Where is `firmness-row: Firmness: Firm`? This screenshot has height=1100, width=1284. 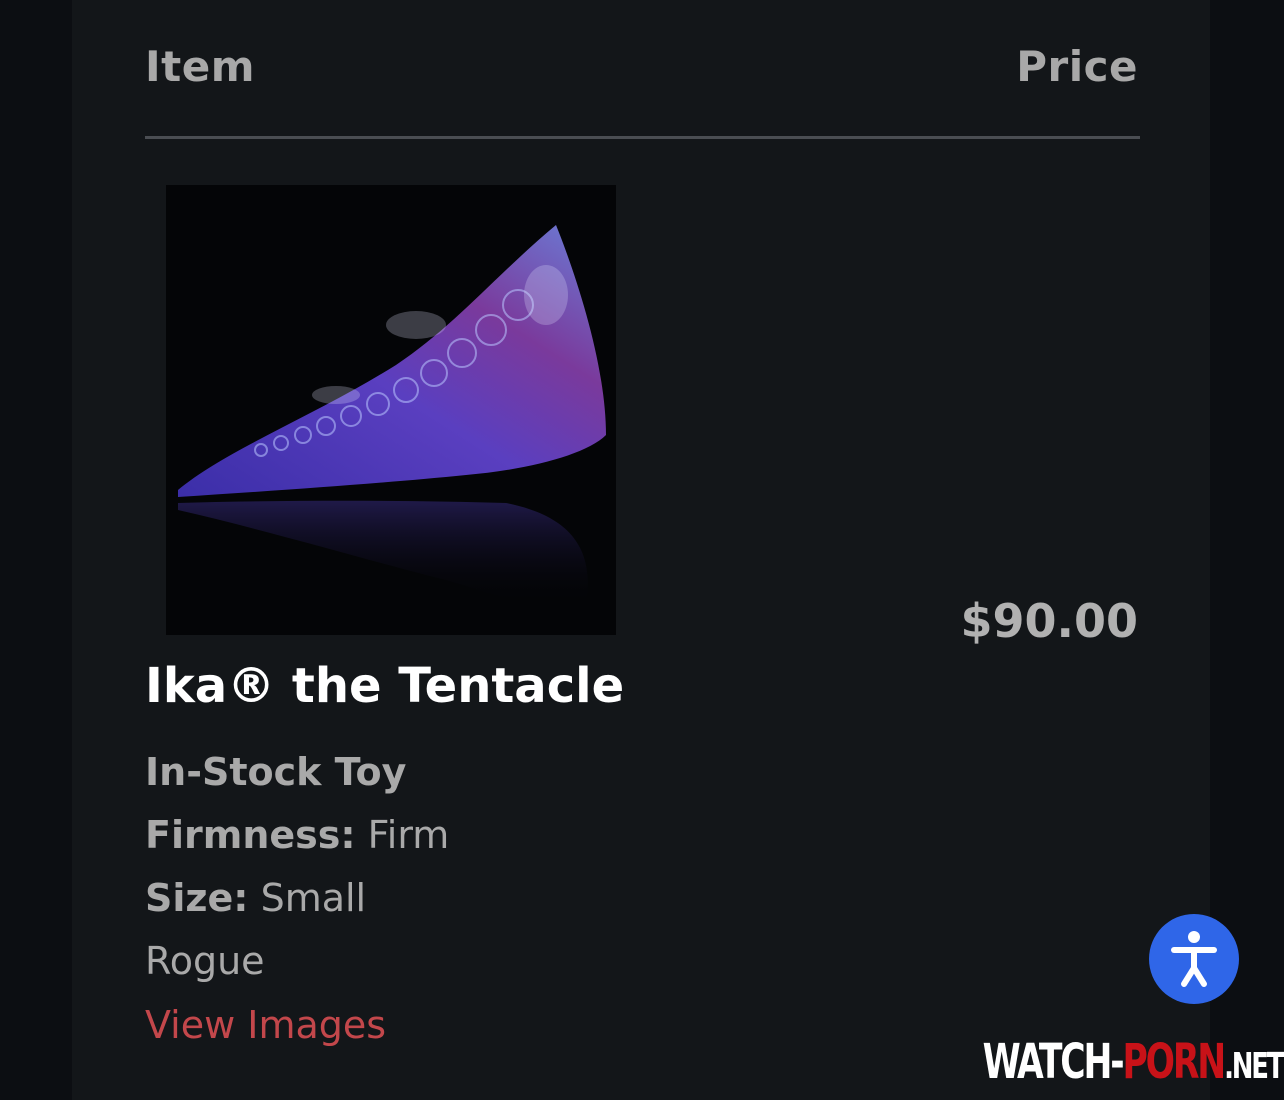 firmness-row: Firmness: Firm is located at coordinates (297, 835).